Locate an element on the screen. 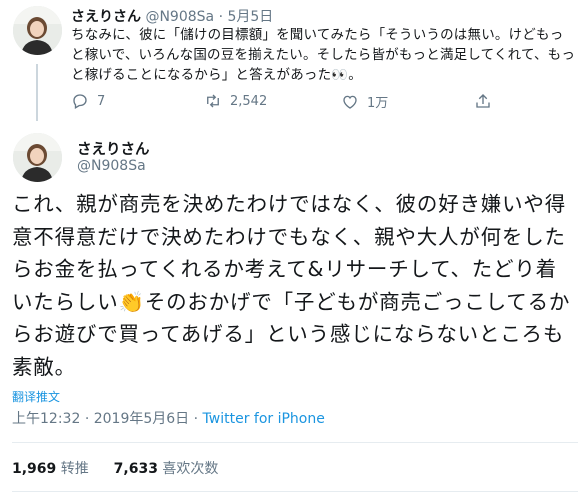 Image resolution: width=585 pixels, height=499 pixels. tweet-date: 5月5日 is located at coordinates (250, 17).